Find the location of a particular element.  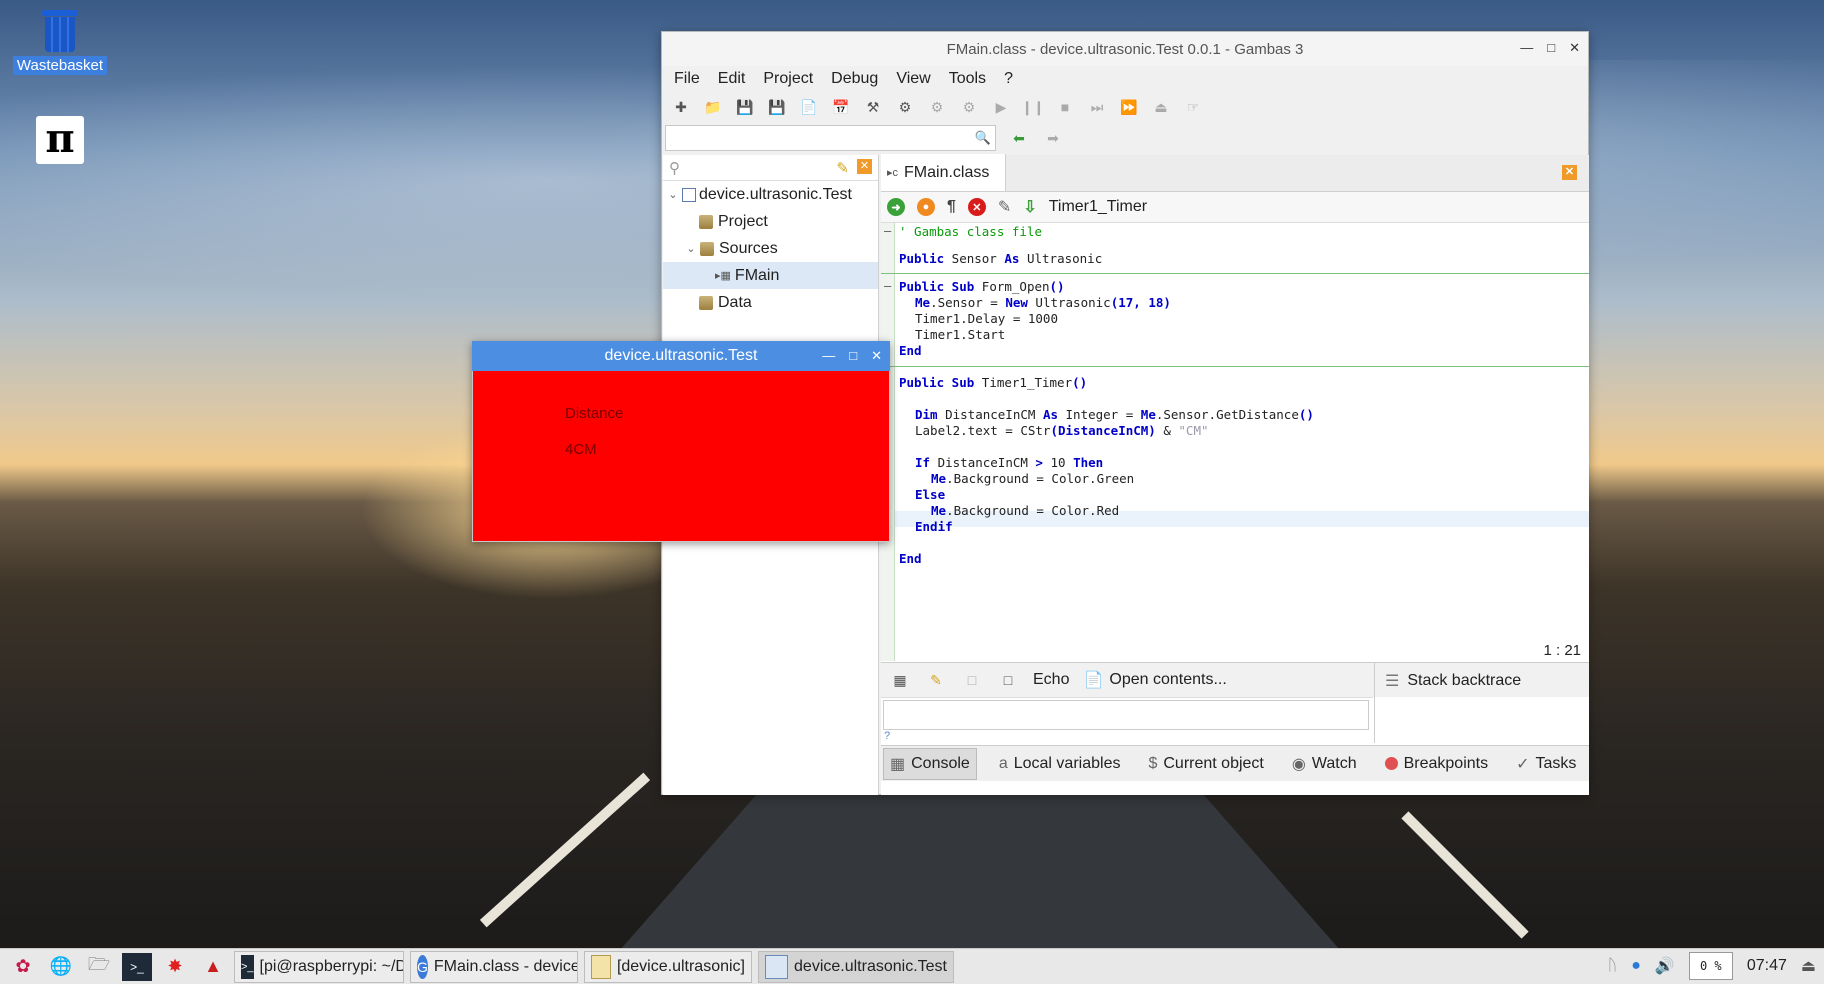

desktop-icon-gpio: π is located at coordinates (60, 140).